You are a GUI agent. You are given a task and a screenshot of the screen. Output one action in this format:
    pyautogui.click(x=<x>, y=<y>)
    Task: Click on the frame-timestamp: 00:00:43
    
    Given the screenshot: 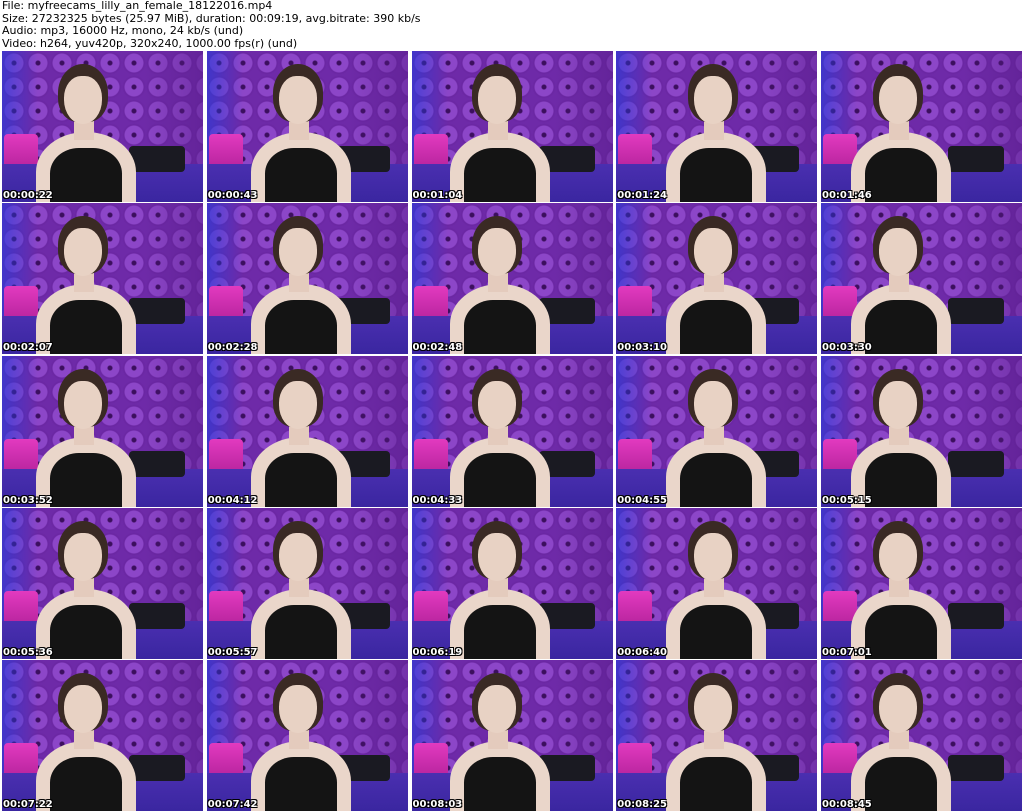 What is the action you would take?
    pyautogui.click(x=232, y=195)
    